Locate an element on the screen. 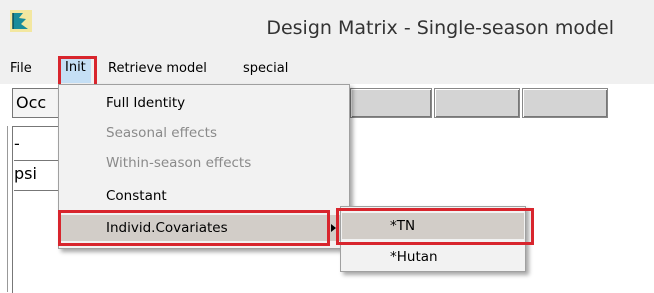 Image resolution: width=654 pixels, height=293 pixels. menu-bar: File Init Retrieve model special is located at coordinates (327, 70).